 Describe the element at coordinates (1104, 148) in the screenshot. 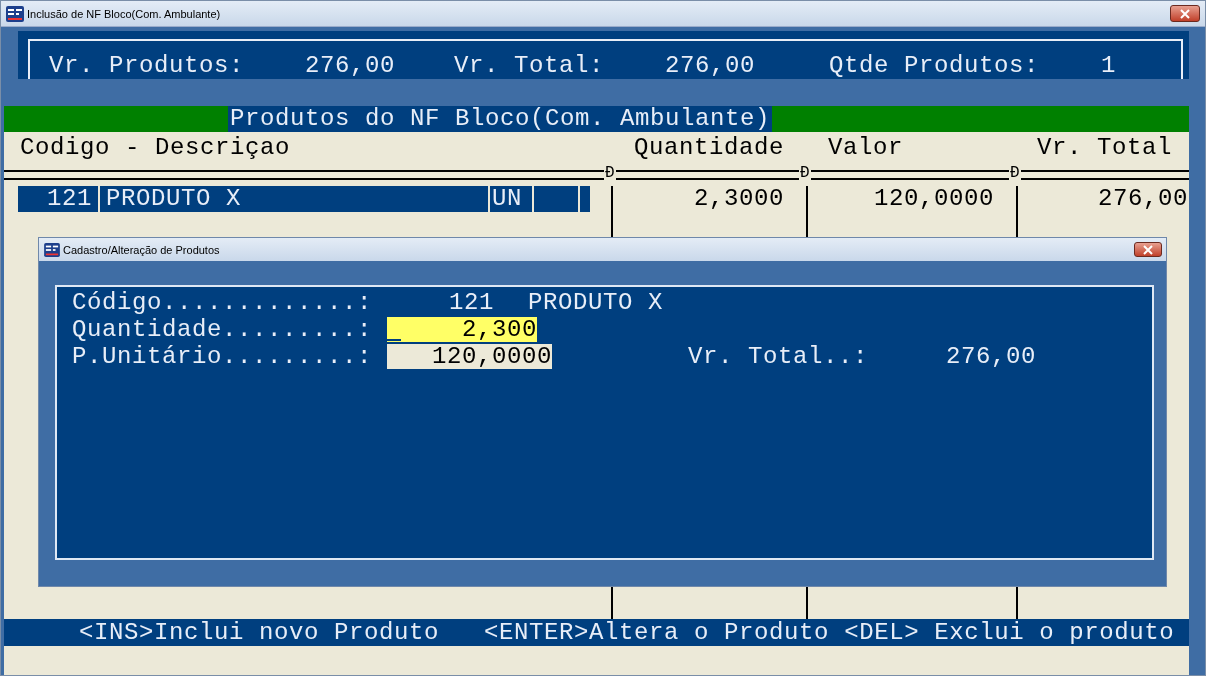

I see `column-header: Vr. Total` at that location.